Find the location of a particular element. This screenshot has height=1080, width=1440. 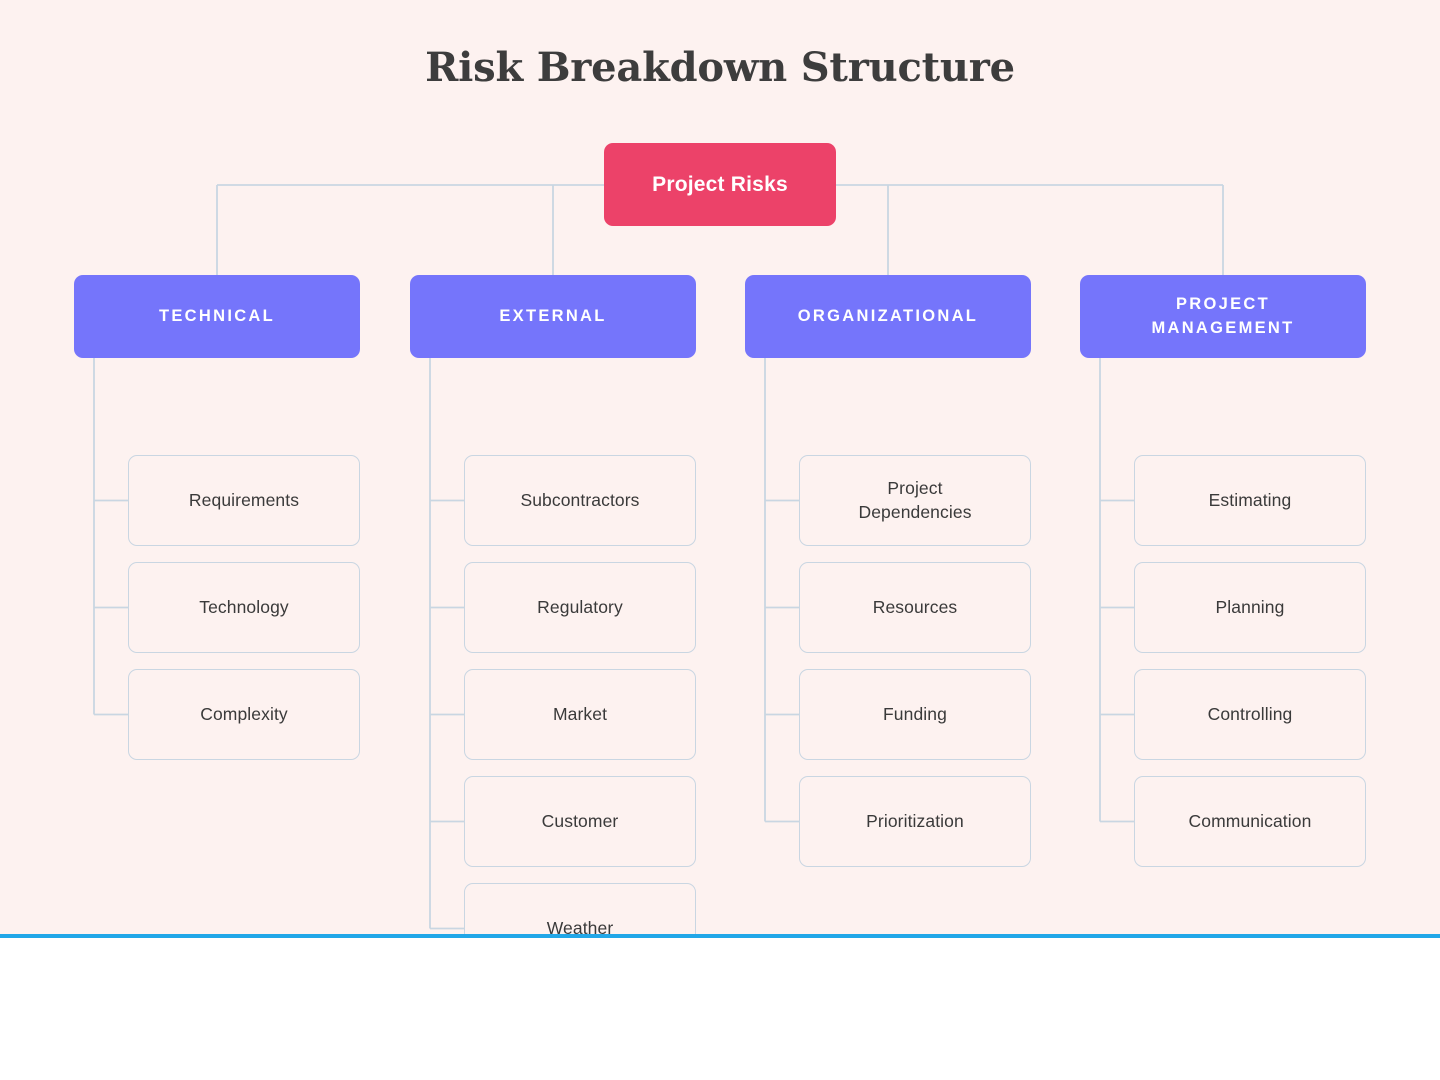

child-box-label: Technology is located at coordinates (244, 606).